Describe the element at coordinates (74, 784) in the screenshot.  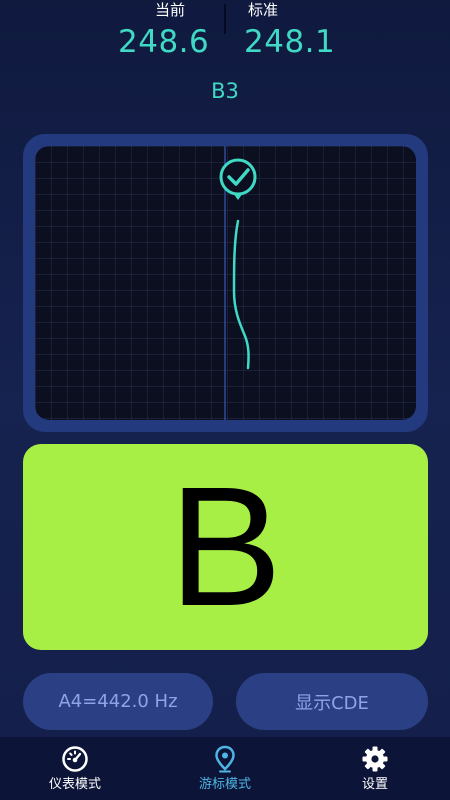
I see `nav-label-meter-mode: 仪表模式` at that location.